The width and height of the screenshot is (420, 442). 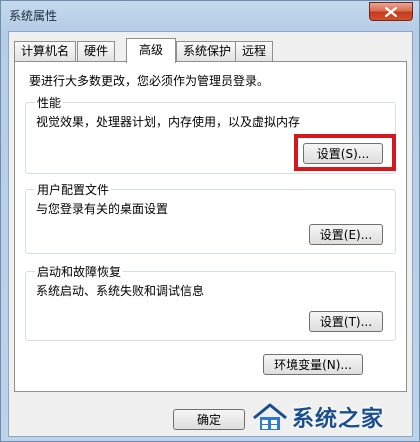 I want to click on ok-button: 确定, so click(x=209, y=419).